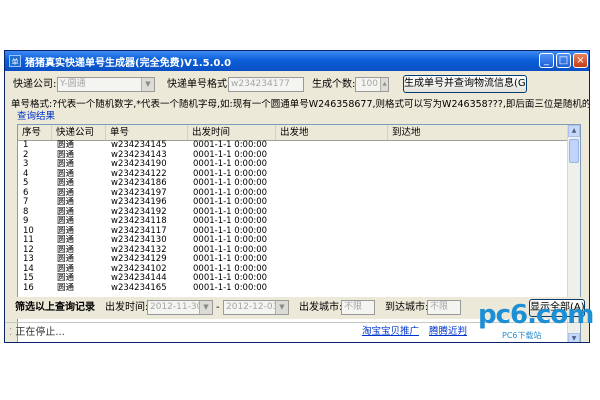 This screenshot has width=600, height=400. What do you see at coordinates (384, 84) in the screenshot?
I see `stepper-arrows-icon: ▲` at bounding box center [384, 84].